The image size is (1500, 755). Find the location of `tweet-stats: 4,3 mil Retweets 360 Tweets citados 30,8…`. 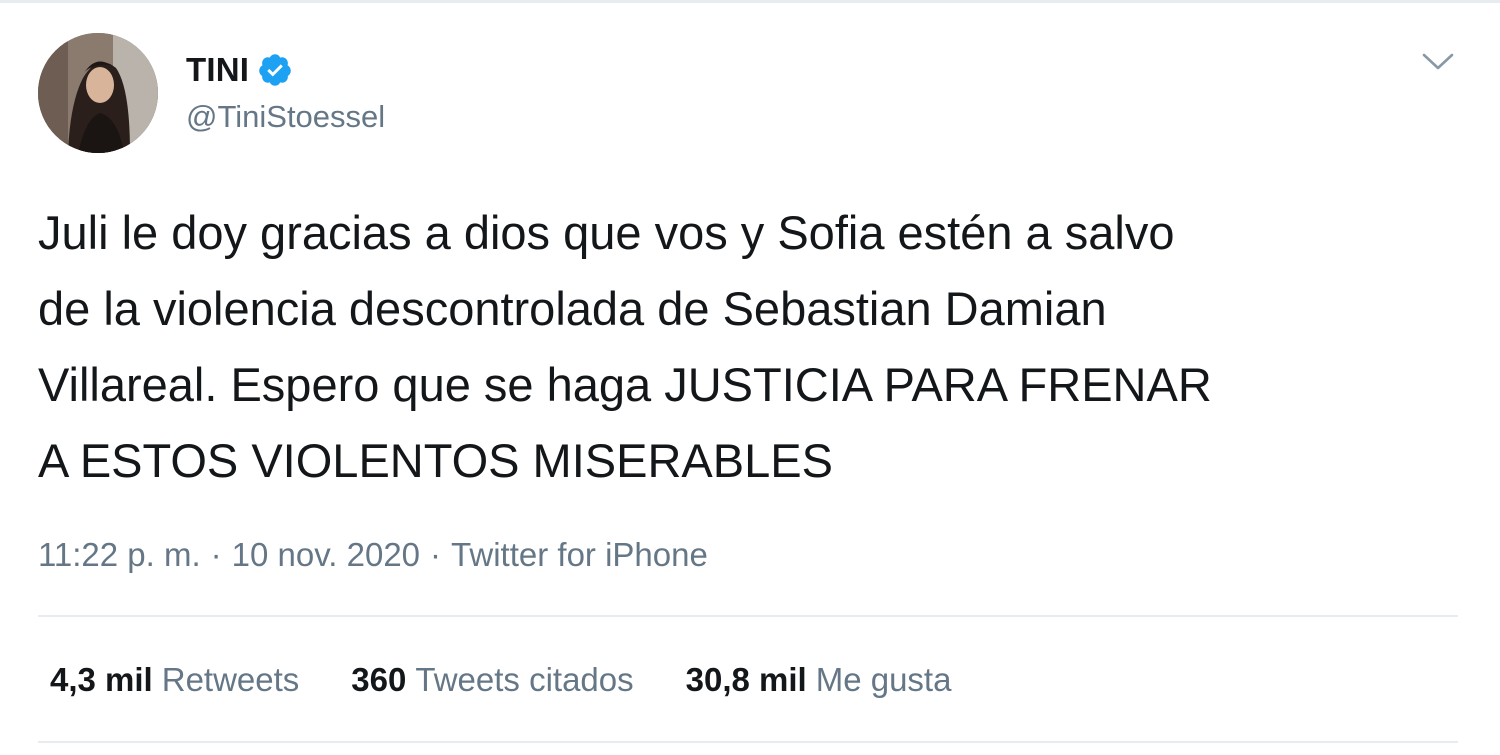

tweet-stats: 4,3 mil Retweets 360 Tweets citados 30,8… is located at coordinates (526, 680).